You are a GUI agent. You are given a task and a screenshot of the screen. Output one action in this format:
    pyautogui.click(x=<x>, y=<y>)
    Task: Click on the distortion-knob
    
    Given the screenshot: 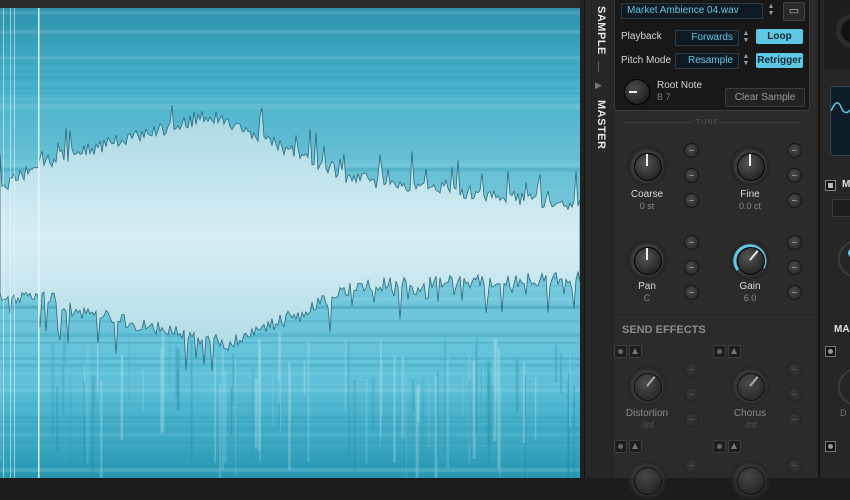 What is the action you would take?
    pyautogui.click(x=647, y=386)
    